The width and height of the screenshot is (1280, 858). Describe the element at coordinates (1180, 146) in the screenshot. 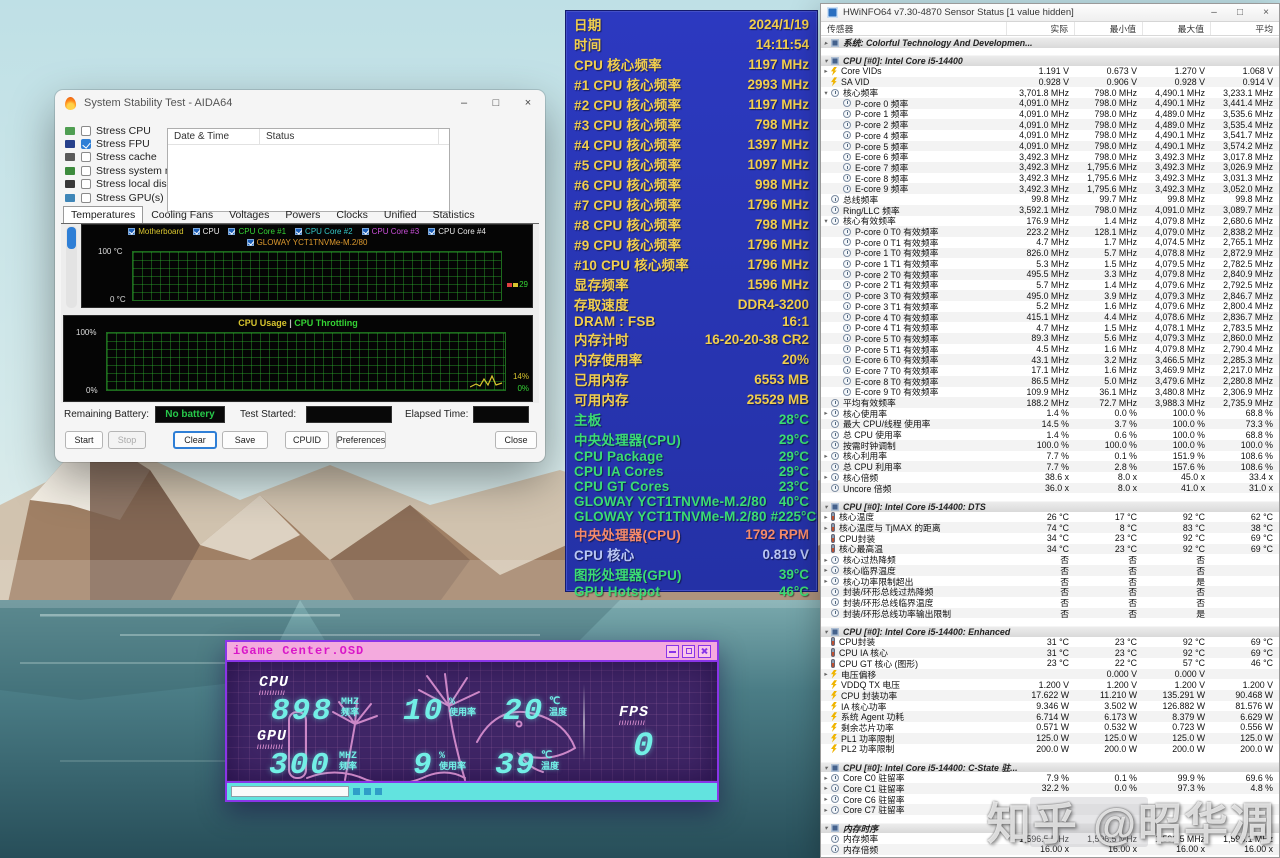

I see `value-max: 4,490.1 MHz` at that location.